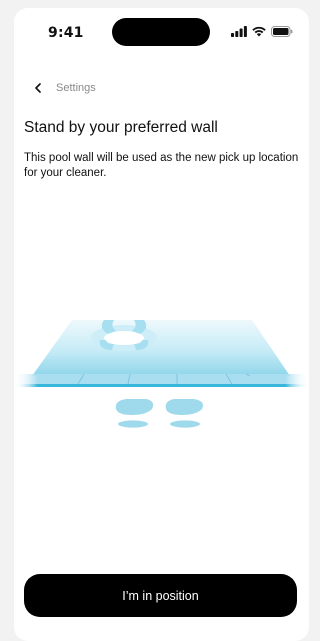 The image size is (320, 641). Describe the element at coordinates (160, 595) in the screenshot. I see `im-in-position-button: I’m in position` at that location.